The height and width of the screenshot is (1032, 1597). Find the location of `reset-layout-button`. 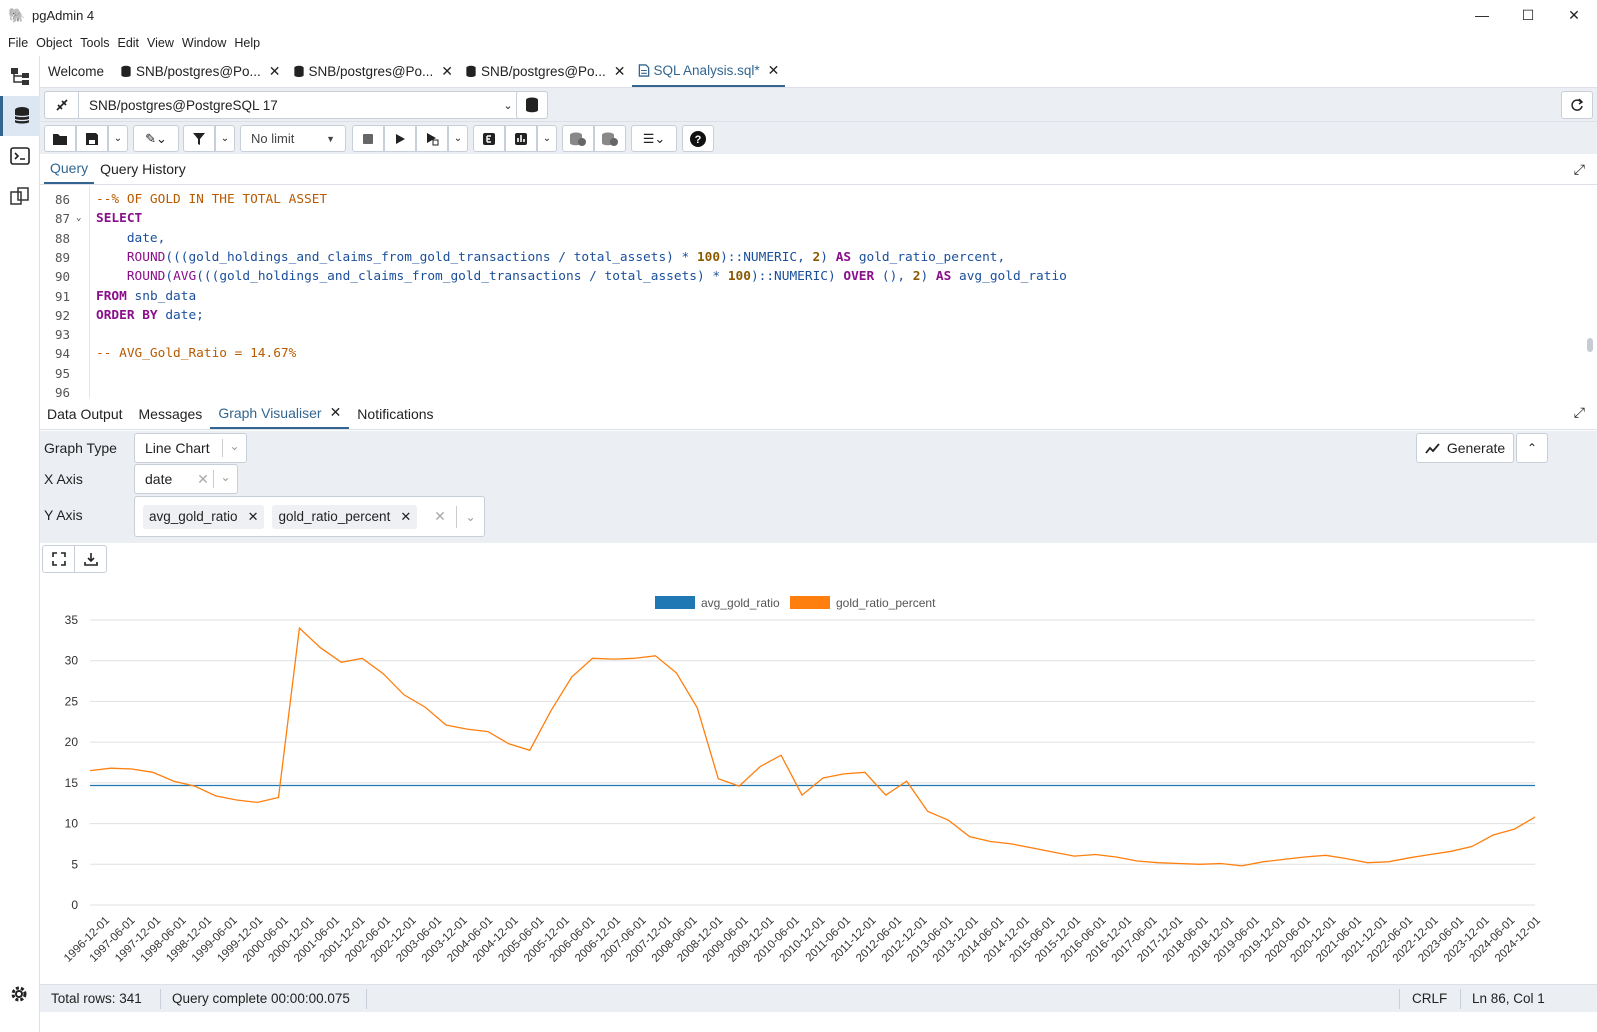

reset-layout-button is located at coordinates (1577, 105).